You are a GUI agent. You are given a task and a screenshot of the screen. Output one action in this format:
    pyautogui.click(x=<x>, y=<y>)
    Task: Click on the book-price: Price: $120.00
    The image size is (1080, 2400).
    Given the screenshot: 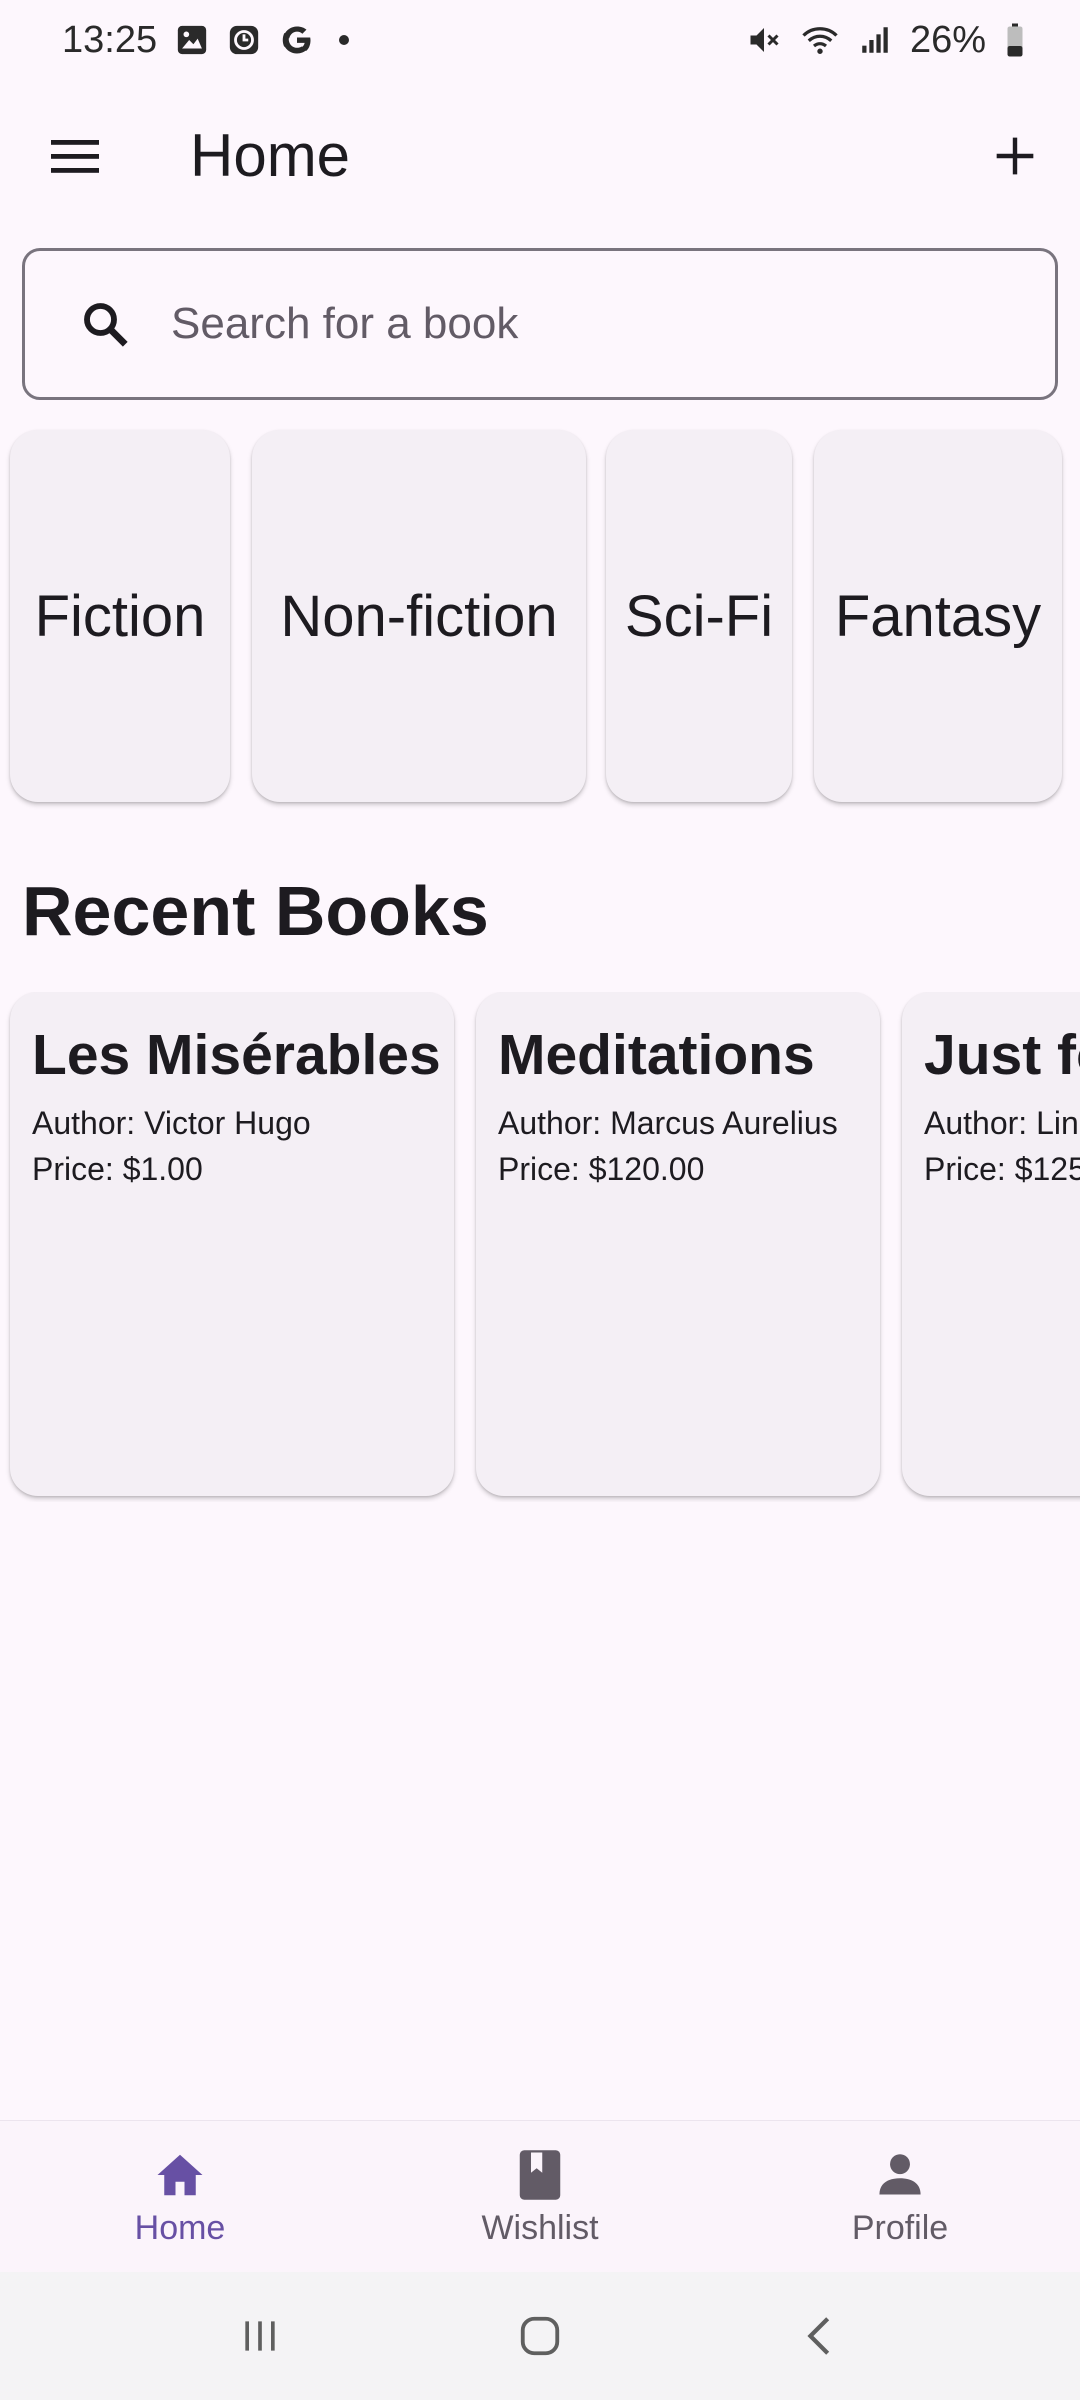 What is the action you would take?
    pyautogui.click(x=601, y=1169)
    